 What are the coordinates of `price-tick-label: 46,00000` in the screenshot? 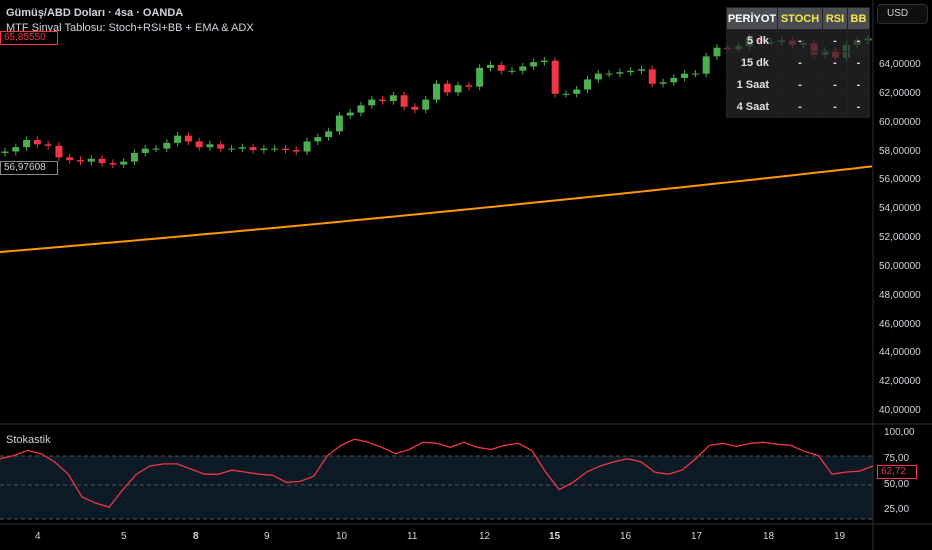 It's located at (900, 324).